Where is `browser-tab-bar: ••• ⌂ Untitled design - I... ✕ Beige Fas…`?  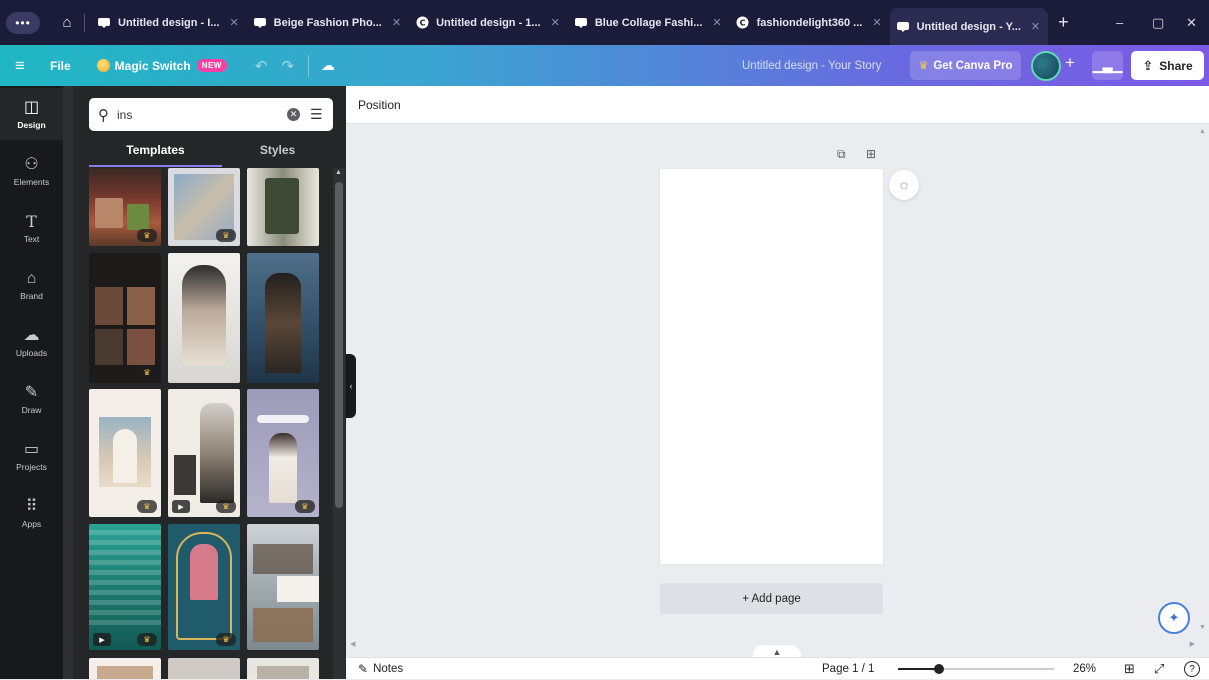
browser-tab-bar: ••• ⌂ Untitled design - I... ✕ Beige Fas… is located at coordinates (604, 22).